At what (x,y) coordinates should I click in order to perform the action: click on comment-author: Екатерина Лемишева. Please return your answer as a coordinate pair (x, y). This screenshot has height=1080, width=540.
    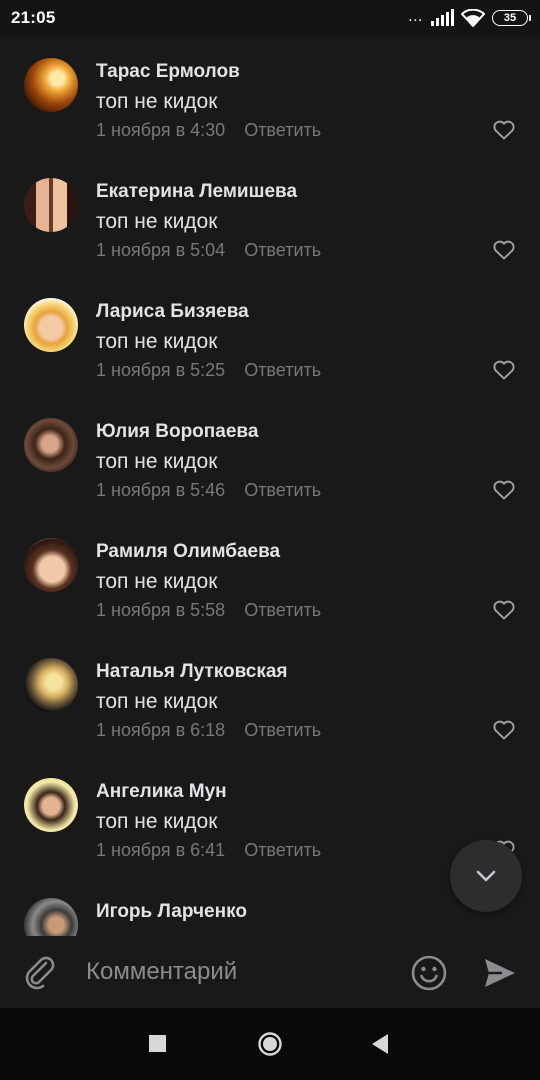
    Looking at the image, I should click on (196, 192).